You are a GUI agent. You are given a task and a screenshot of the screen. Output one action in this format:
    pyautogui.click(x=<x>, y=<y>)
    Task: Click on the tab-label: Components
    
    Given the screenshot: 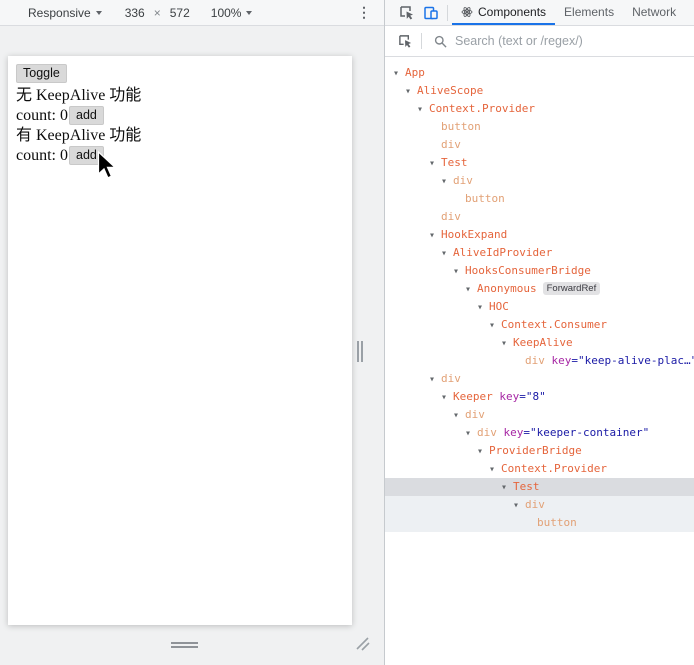 What is the action you would take?
    pyautogui.click(x=512, y=11)
    